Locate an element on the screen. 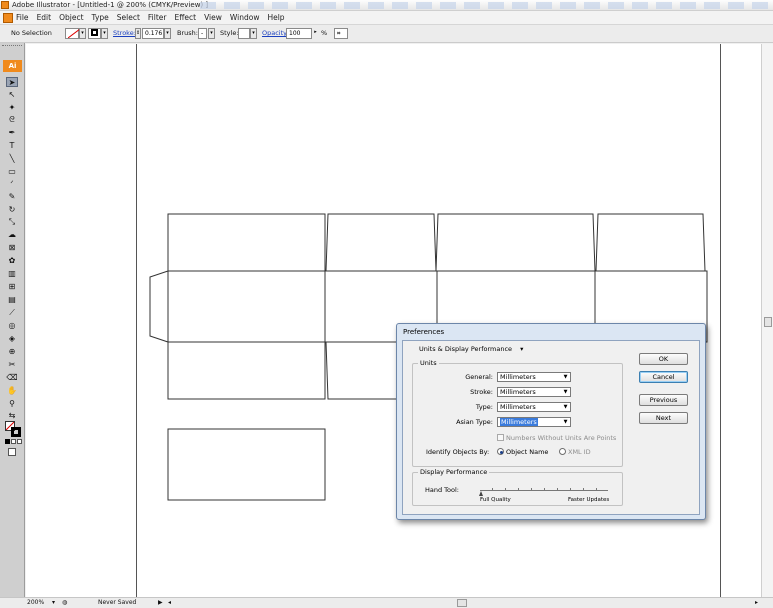 The width and height of the screenshot is (773, 608). paintbrush-tool-icon: ᐟ is located at coordinates (12, 184).